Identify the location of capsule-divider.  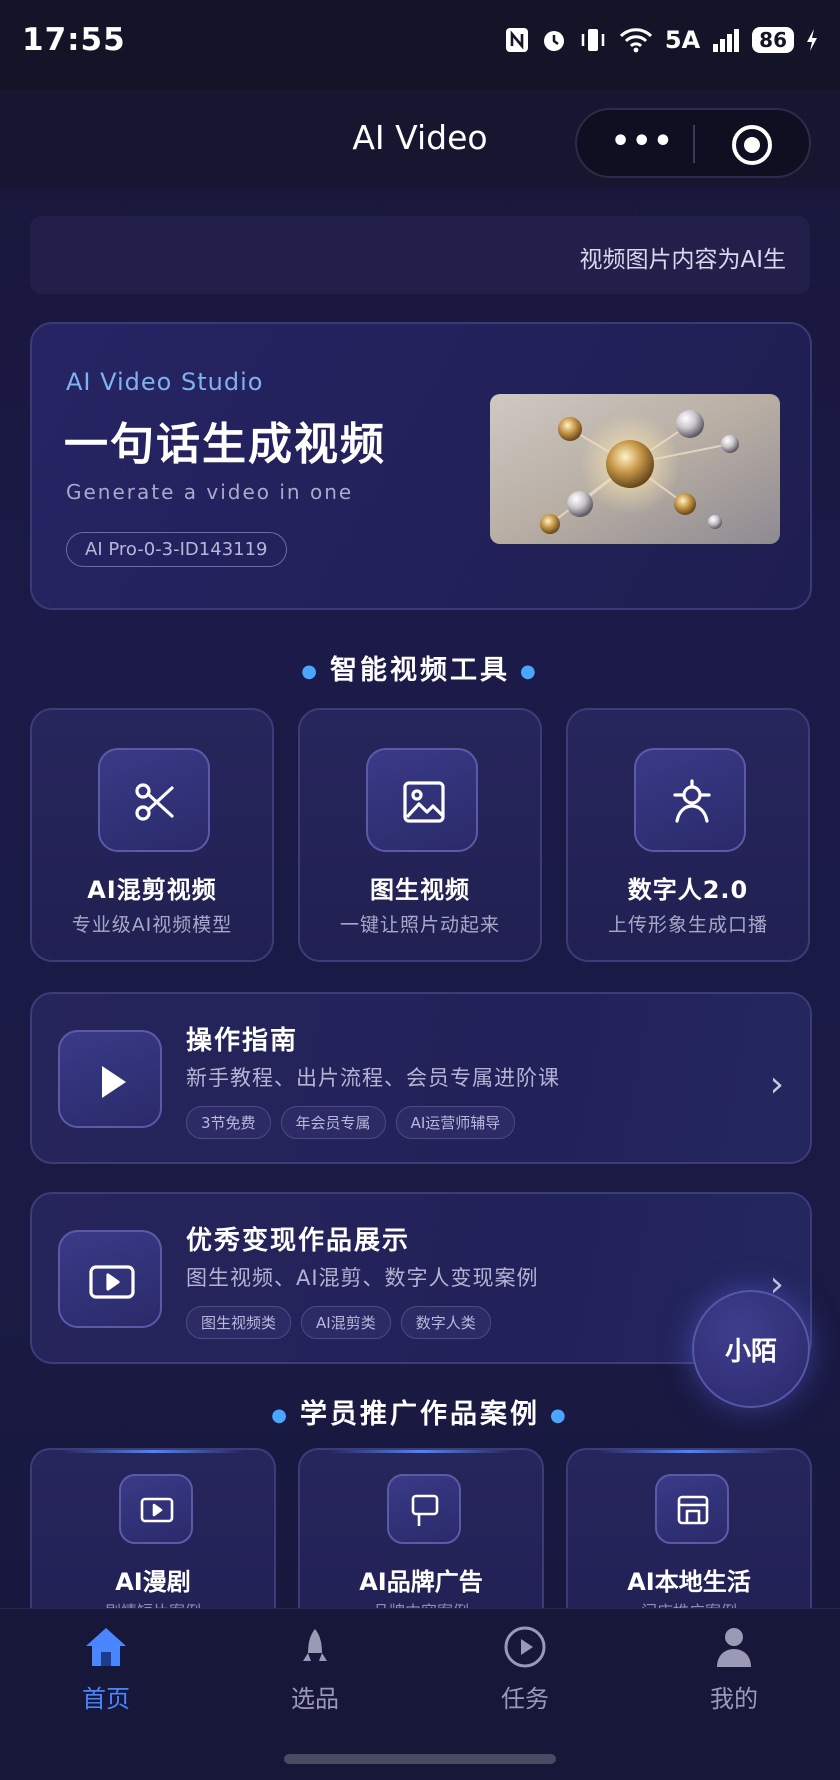
(694, 144).